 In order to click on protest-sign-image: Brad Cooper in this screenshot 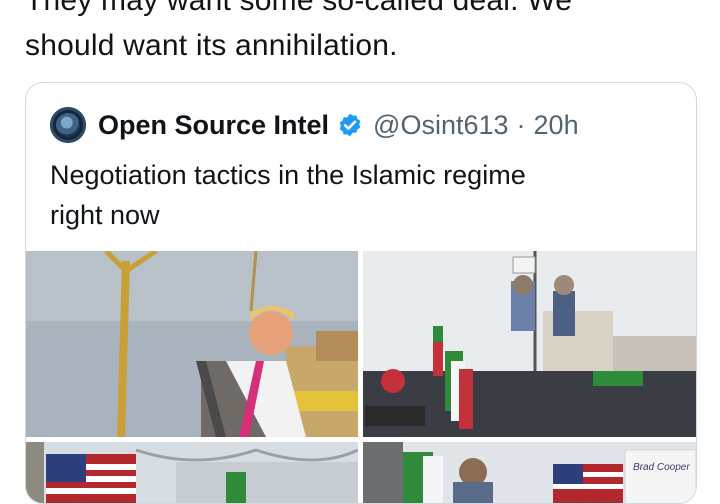, I will do `click(529, 472)`.